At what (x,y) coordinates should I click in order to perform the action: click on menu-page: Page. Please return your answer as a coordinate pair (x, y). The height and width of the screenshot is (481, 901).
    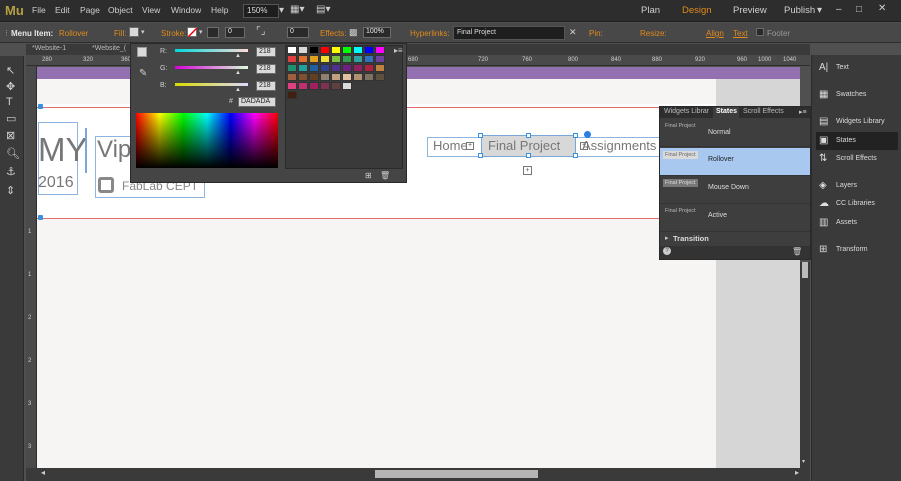
    Looking at the image, I should click on (90, 10).